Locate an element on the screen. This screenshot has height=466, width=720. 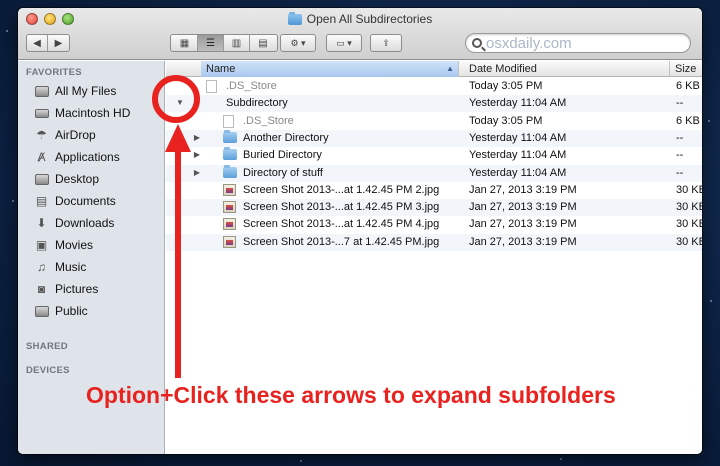
icon-view-icon: ▦ is located at coordinates (184, 43).